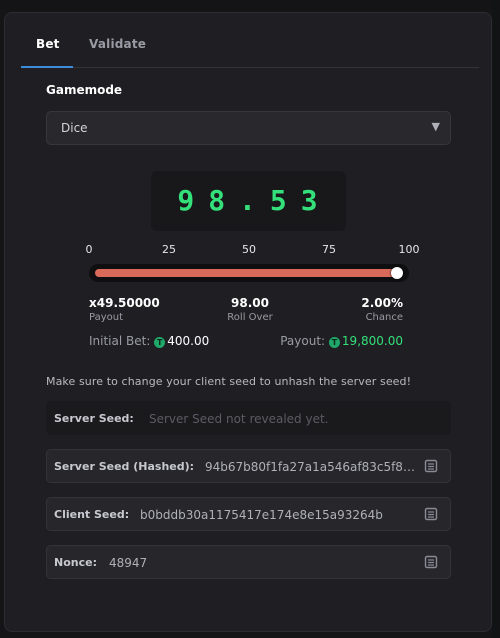 Image resolution: width=500 pixels, height=638 pixels. What do you see at coordinates (124, 303) in the screenshot?
I see `payout-multiplier: x49.50000` at bounding box center [124, 303].